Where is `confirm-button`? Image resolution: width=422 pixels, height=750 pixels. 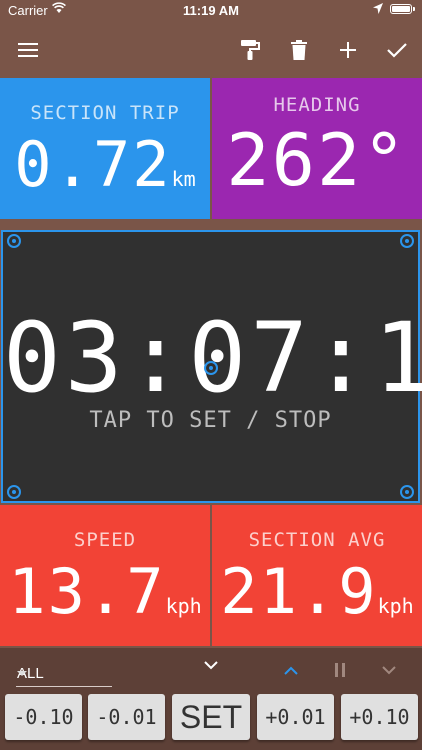 confirm-button is located at coordinates (397, 50).